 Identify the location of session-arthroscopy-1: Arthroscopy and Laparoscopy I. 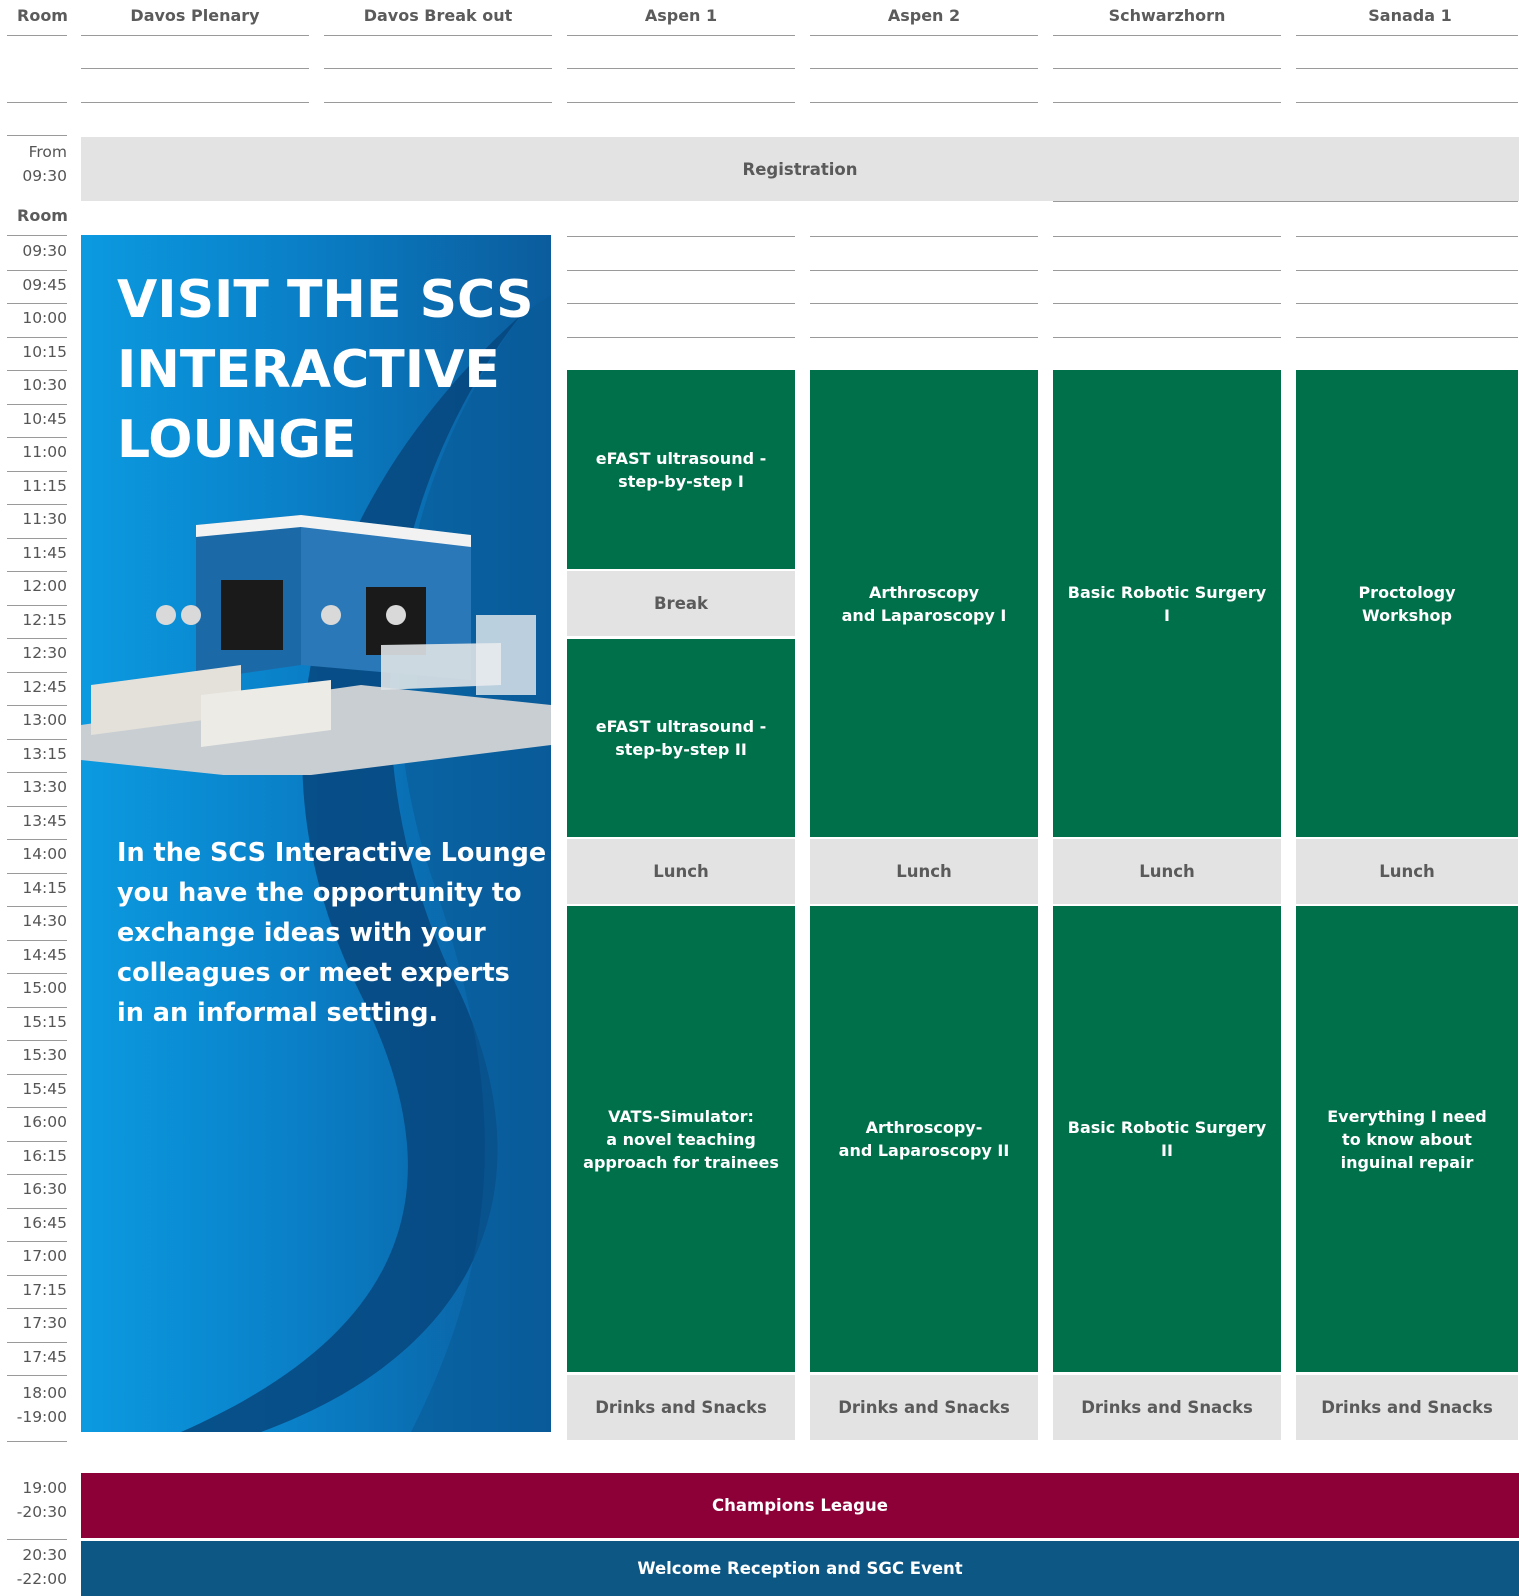
(924, 603).